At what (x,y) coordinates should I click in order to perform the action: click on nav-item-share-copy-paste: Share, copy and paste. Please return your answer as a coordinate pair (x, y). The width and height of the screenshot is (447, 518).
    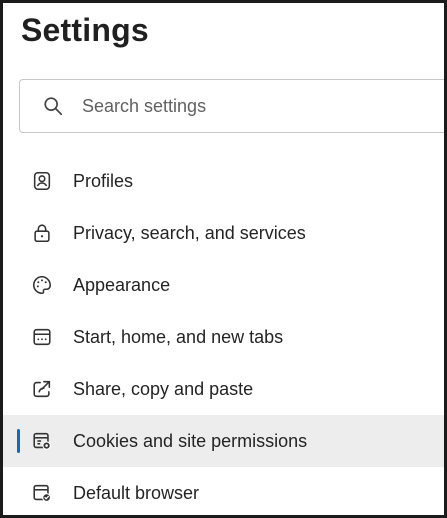
    Looking at the image, I should click on (223, 389).